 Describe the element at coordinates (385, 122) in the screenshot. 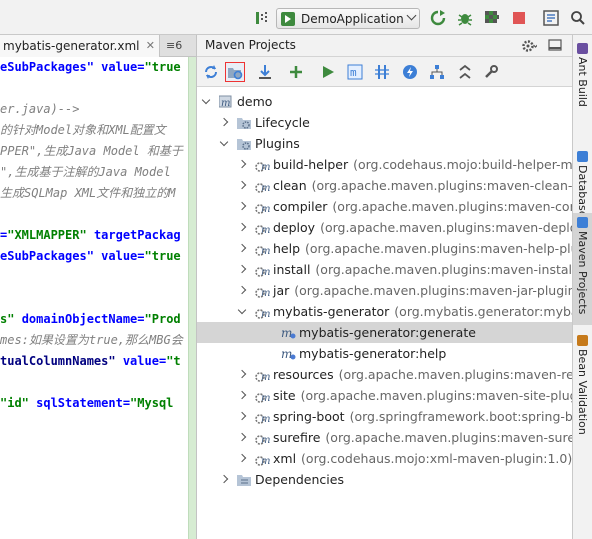

I see `tree-row-lifecycle: Lifecycle` at that location.